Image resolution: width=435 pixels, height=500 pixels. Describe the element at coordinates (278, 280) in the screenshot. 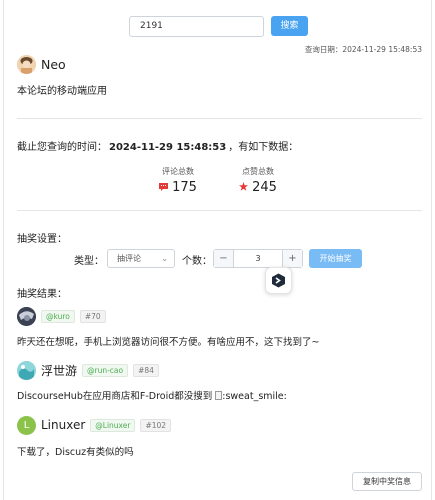

I see `discourse-app-icon` at that location.